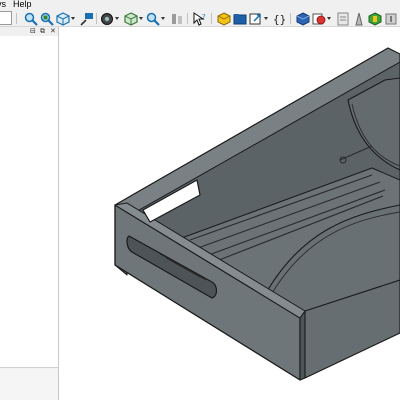 The image size is (400, 400). Describe the element at coordinates (22, 5) in the screenshot. I see `menu-item-help: Help` at that location.